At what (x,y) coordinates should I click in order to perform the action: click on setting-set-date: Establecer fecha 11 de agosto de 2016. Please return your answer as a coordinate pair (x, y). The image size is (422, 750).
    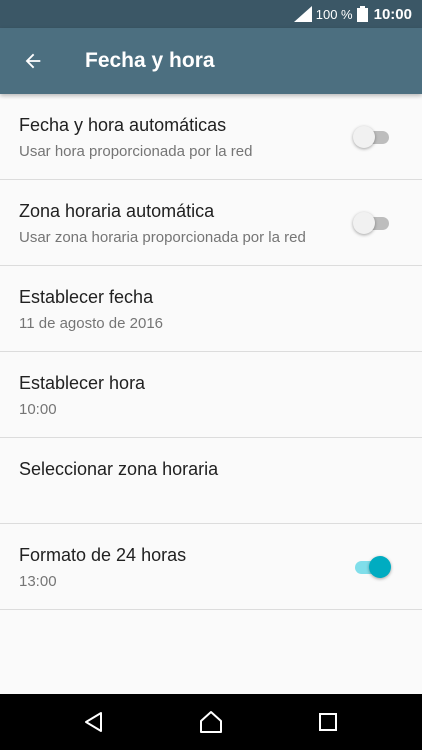
    Looking at the image, I should click on (211, 309).